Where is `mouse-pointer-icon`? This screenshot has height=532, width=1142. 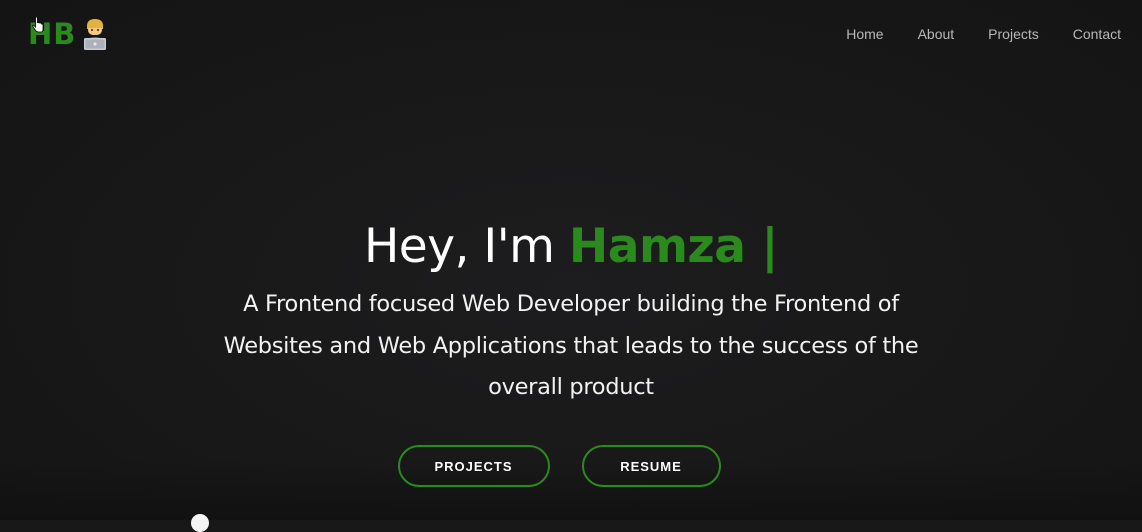 mouse-pointer-icon is located at coordinates (38, 25).